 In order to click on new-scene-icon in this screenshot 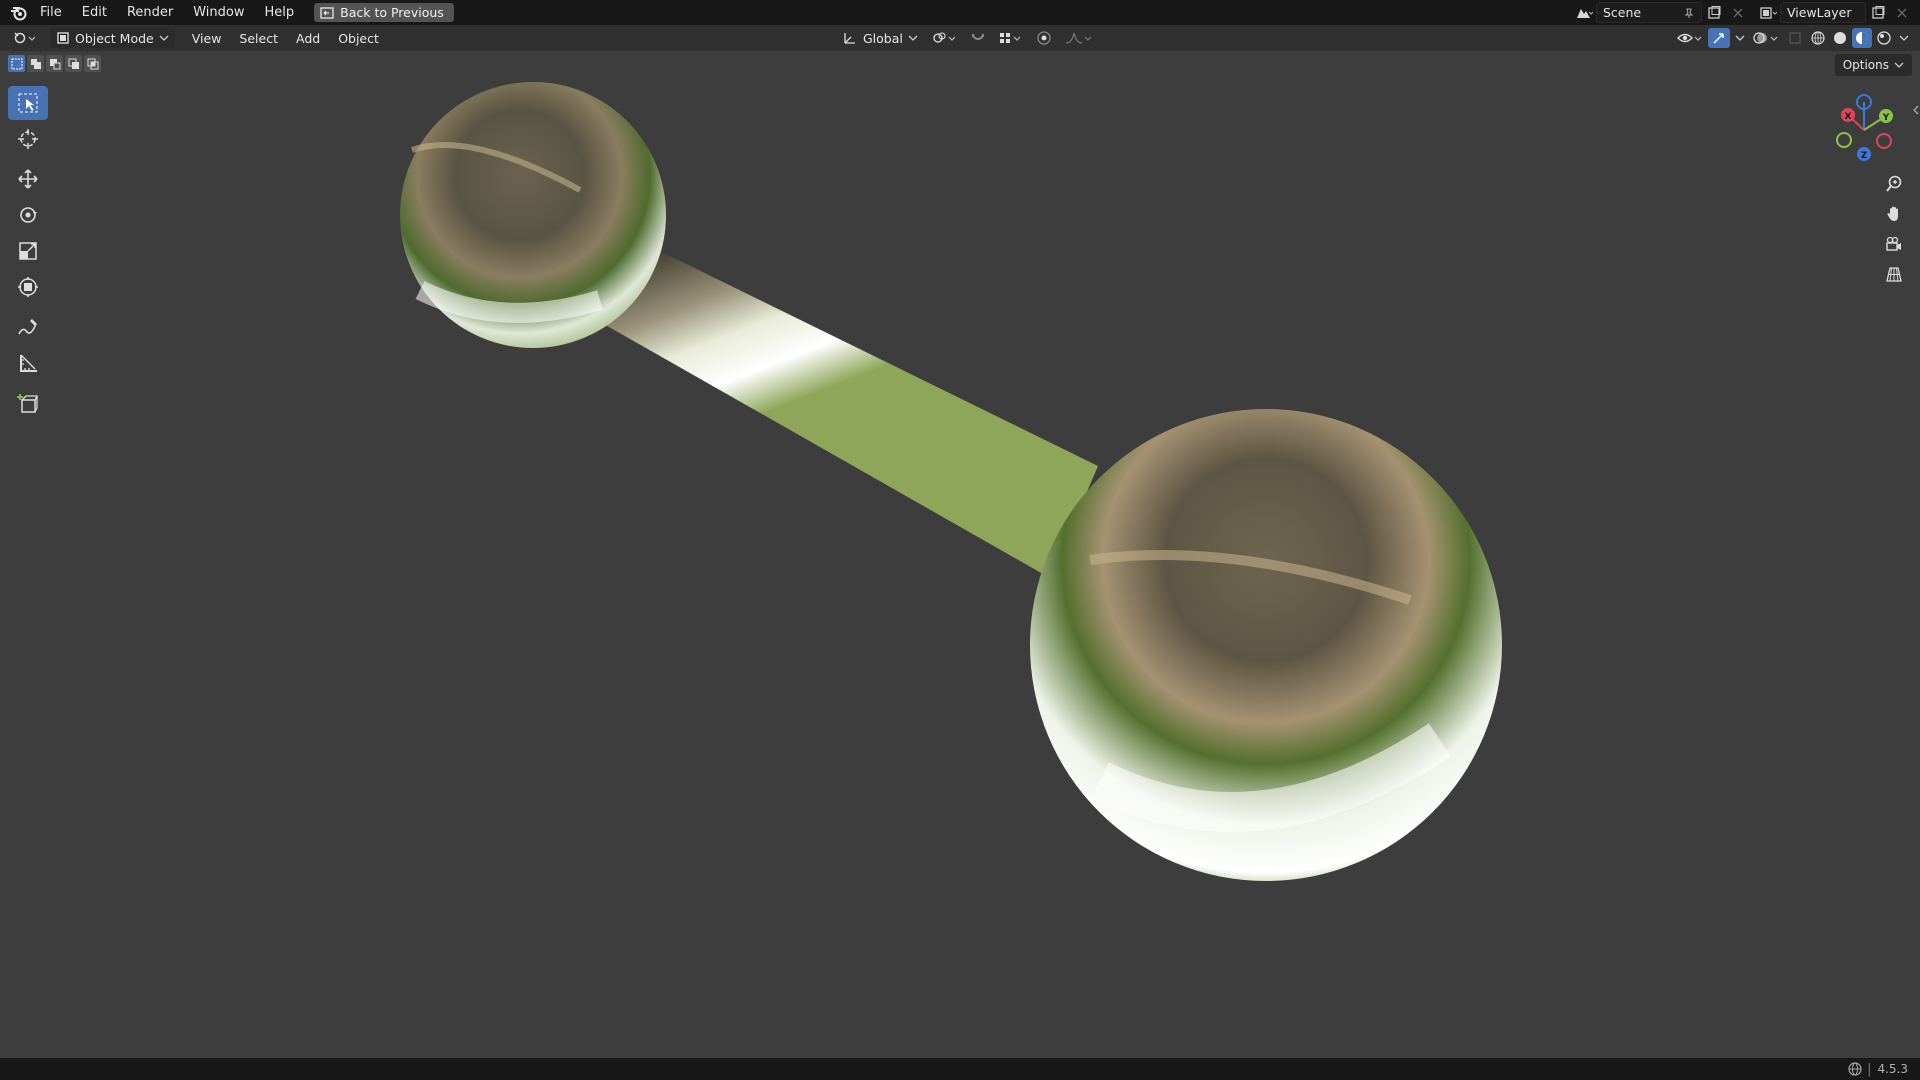, I will do `click(1714, 13)`.